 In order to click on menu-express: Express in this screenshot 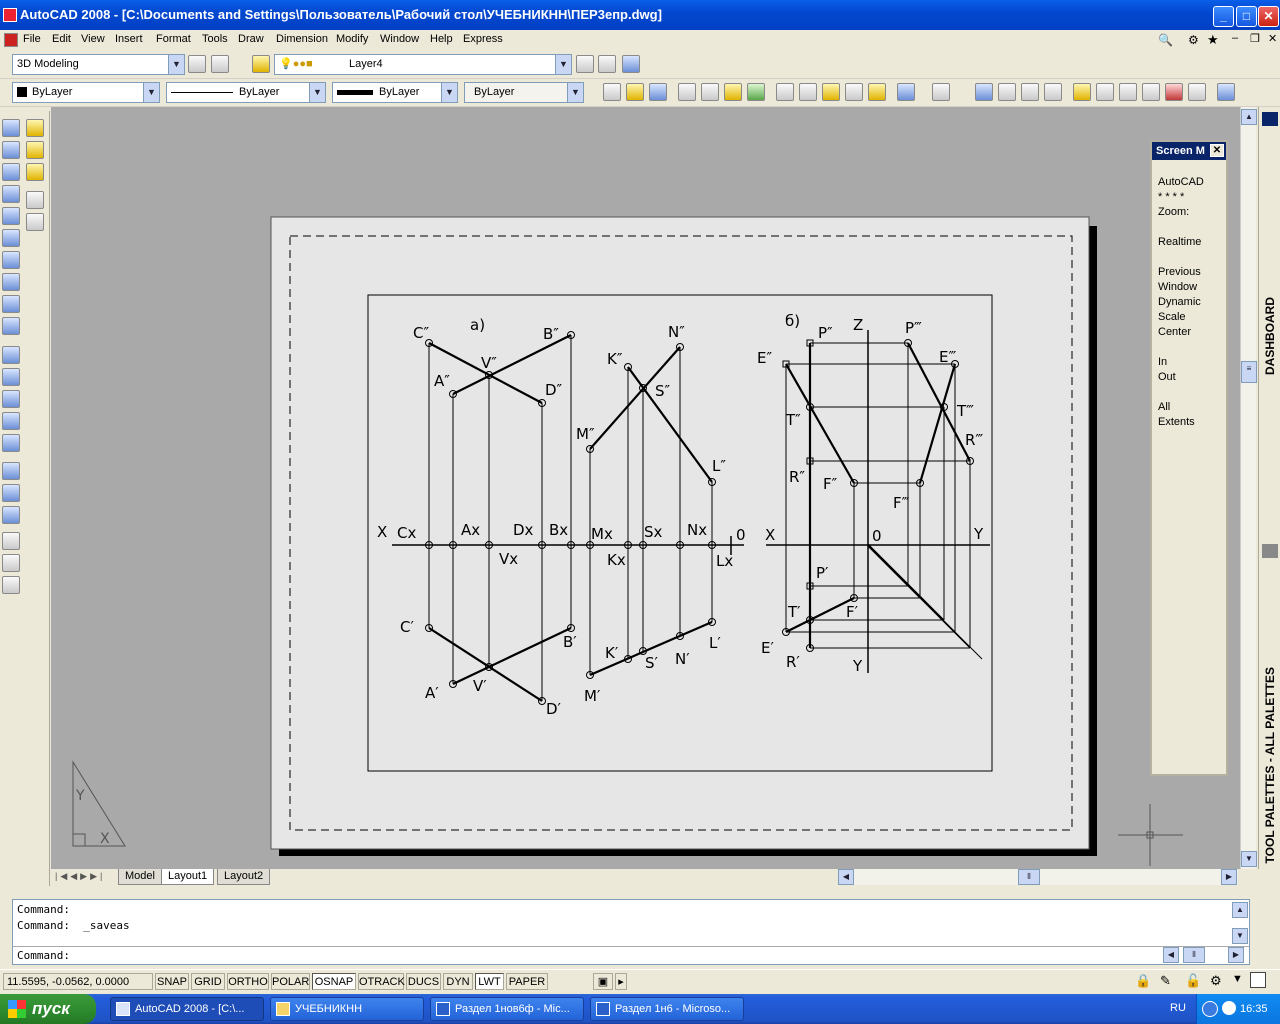, I will do `click(483, 39)`.